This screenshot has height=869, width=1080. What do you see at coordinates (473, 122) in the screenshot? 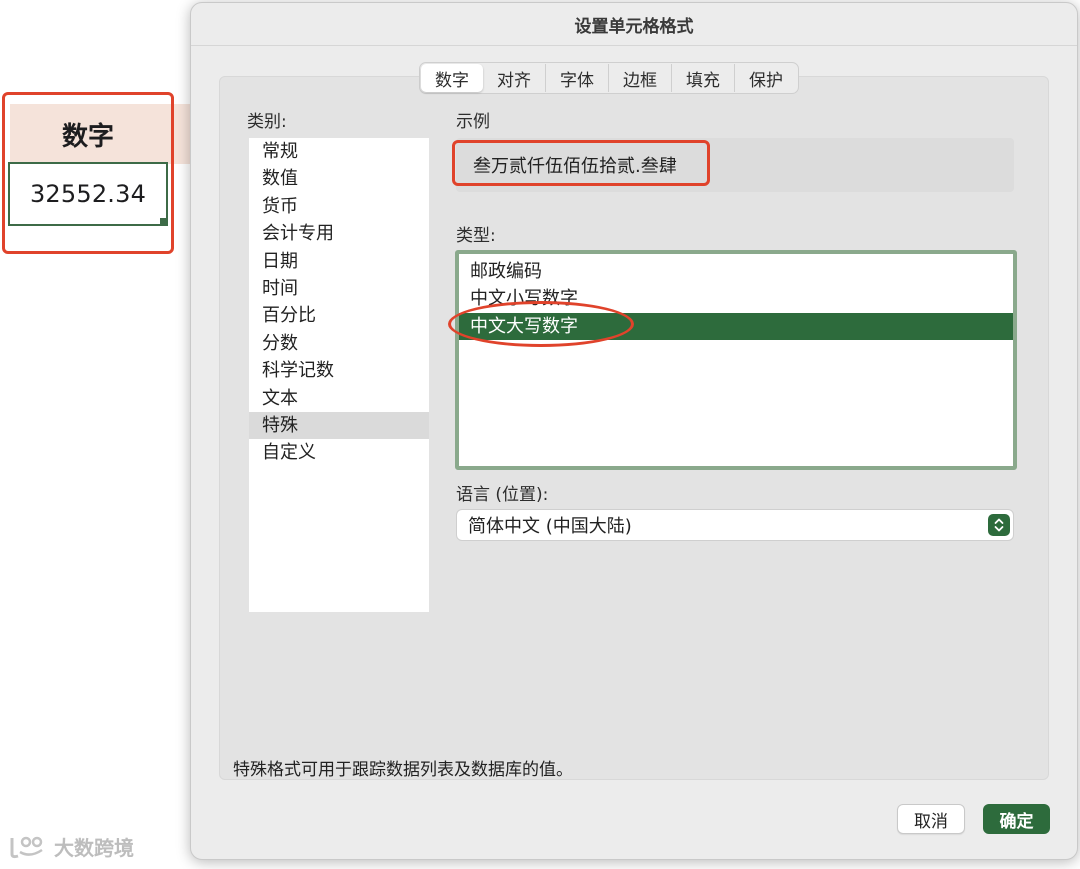
I see `sample-label: 示例` at bounding box center [473, 122].